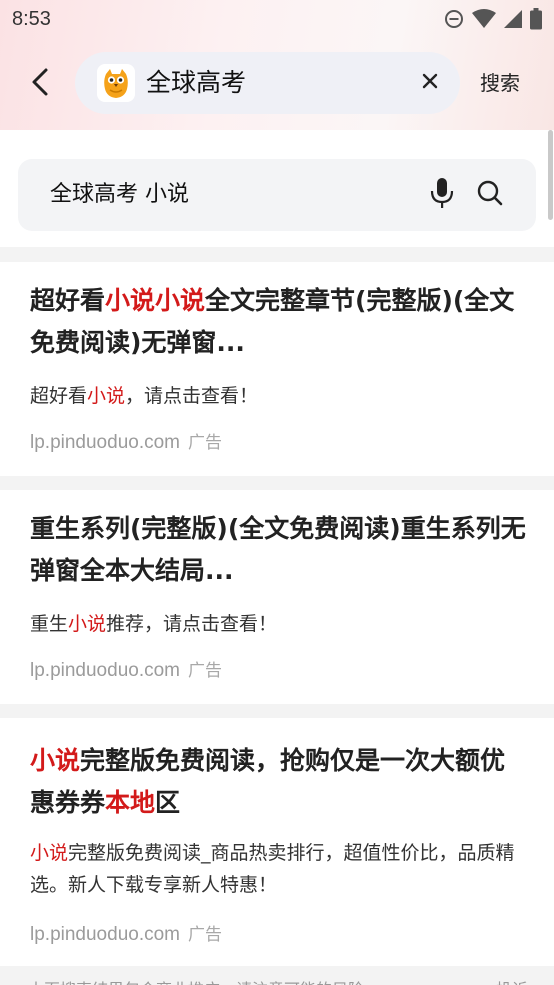 Image resolution: width=554 pixels, height=985 pixels. Describe the element at coordinates (512, 980) in the screenshot. I see `report-link: 投诉` at that location.